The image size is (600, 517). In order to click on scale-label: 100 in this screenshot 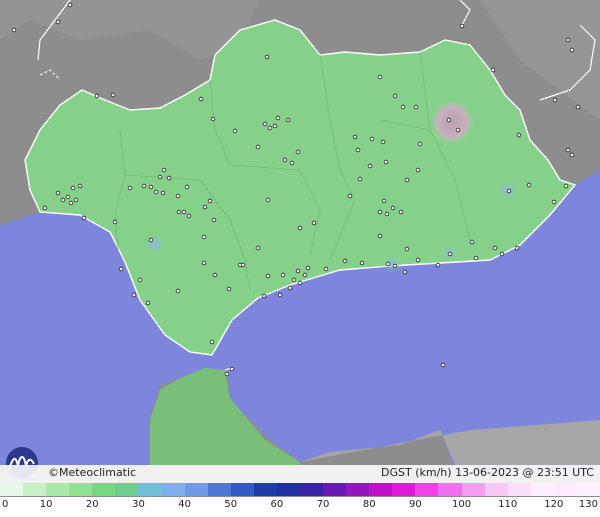, I will do `click(461, 504)`.